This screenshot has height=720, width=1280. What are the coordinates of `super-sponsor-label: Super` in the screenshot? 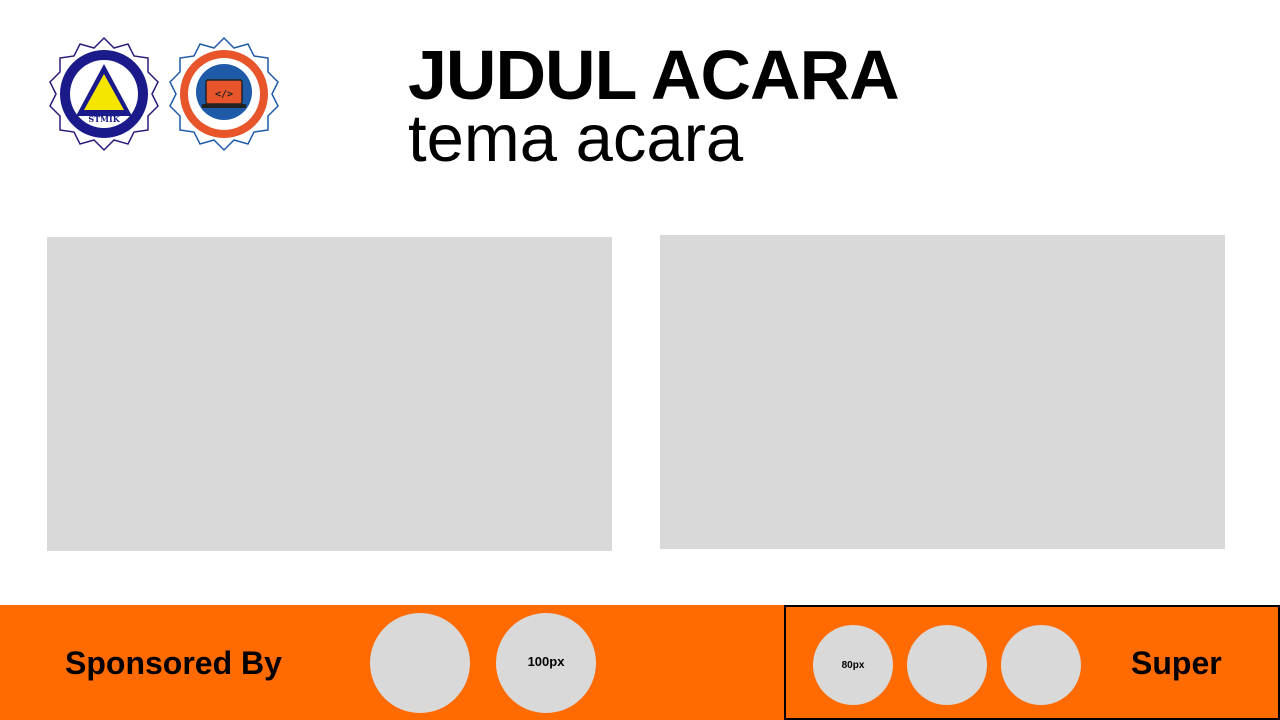 It's located at (1176, 663).